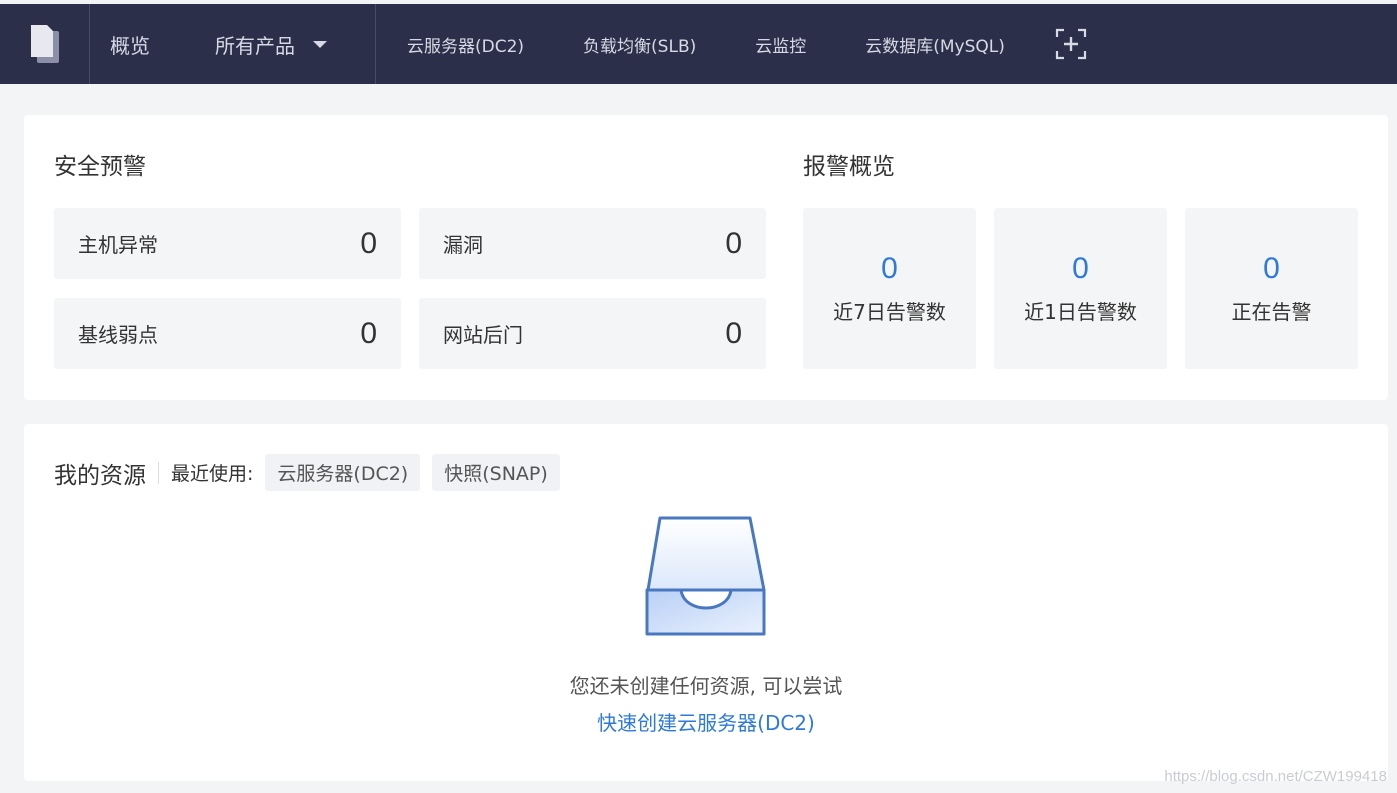  What do you see at coordinates (158, 472) in the screenshot?
I see `header-divider` at bounding box center [158, 472].